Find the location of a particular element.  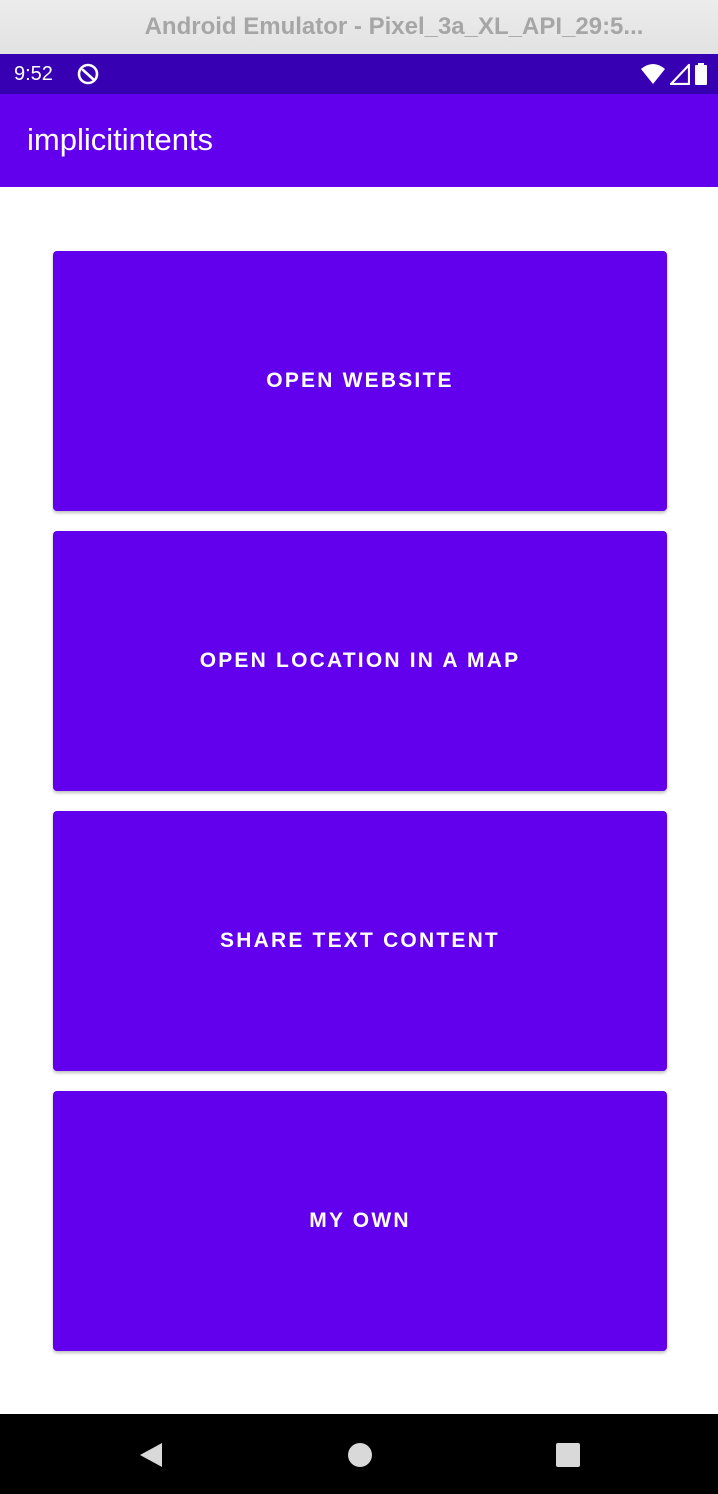

recents-icon is located at coordinates (568, 1455).